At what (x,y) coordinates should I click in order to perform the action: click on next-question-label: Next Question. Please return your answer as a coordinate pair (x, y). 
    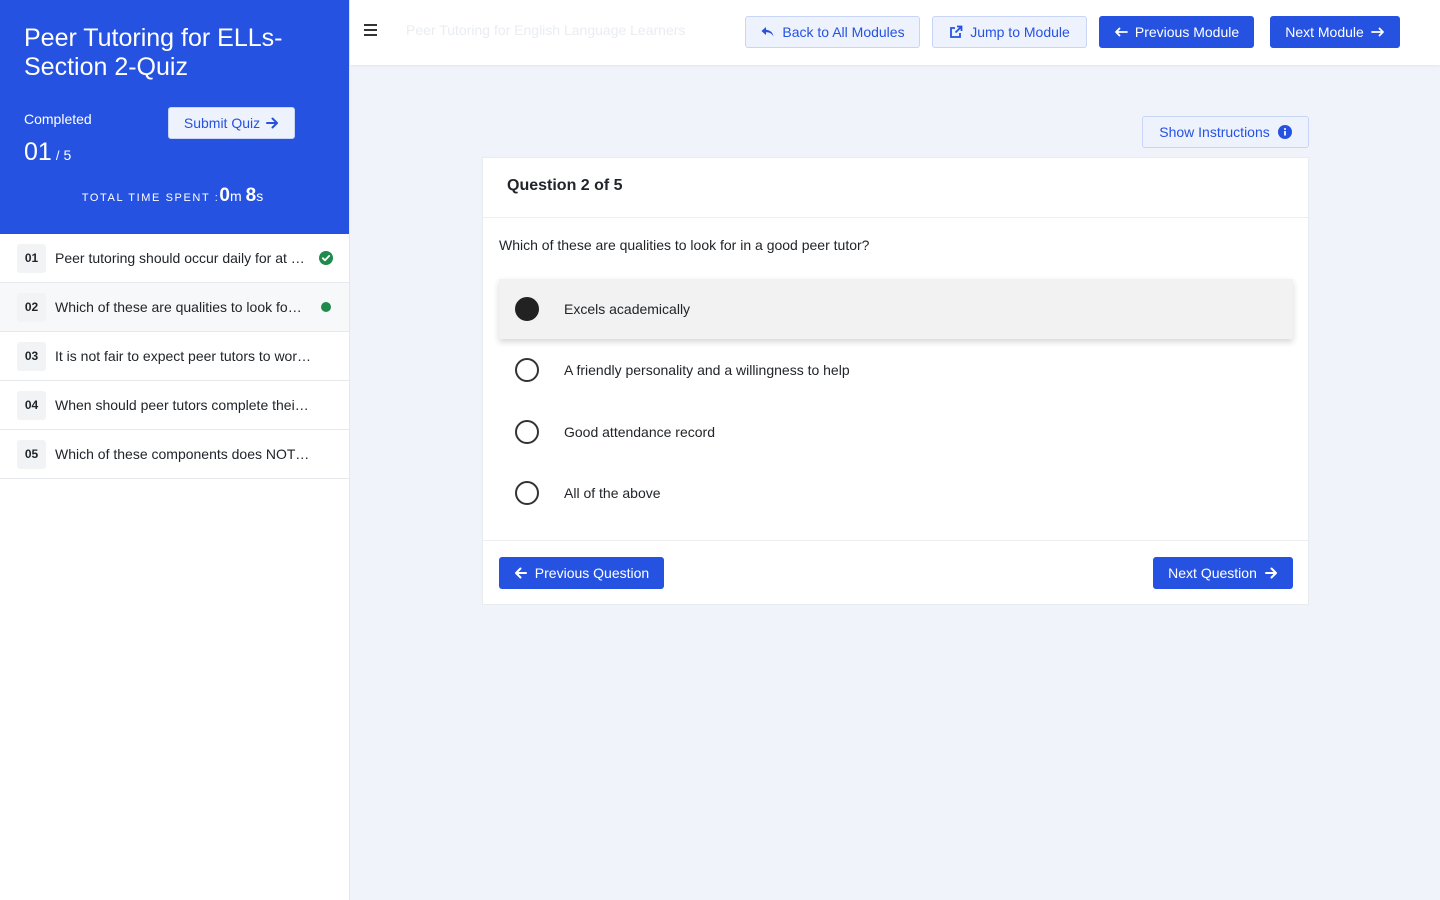
    Looking at the image, I should click on (1212, 573).